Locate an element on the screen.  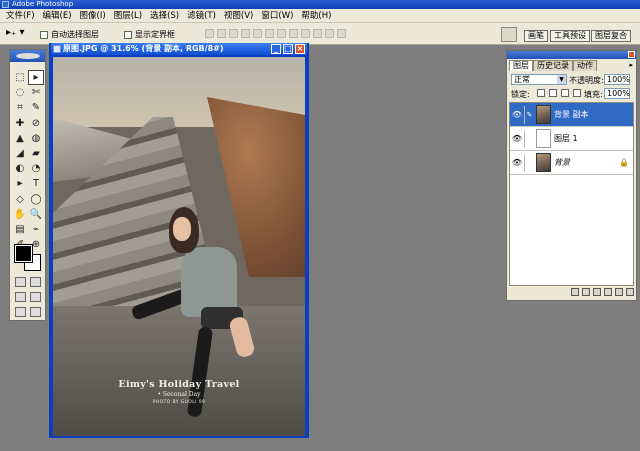
close-icon: × is located at coordinates (300, 49).